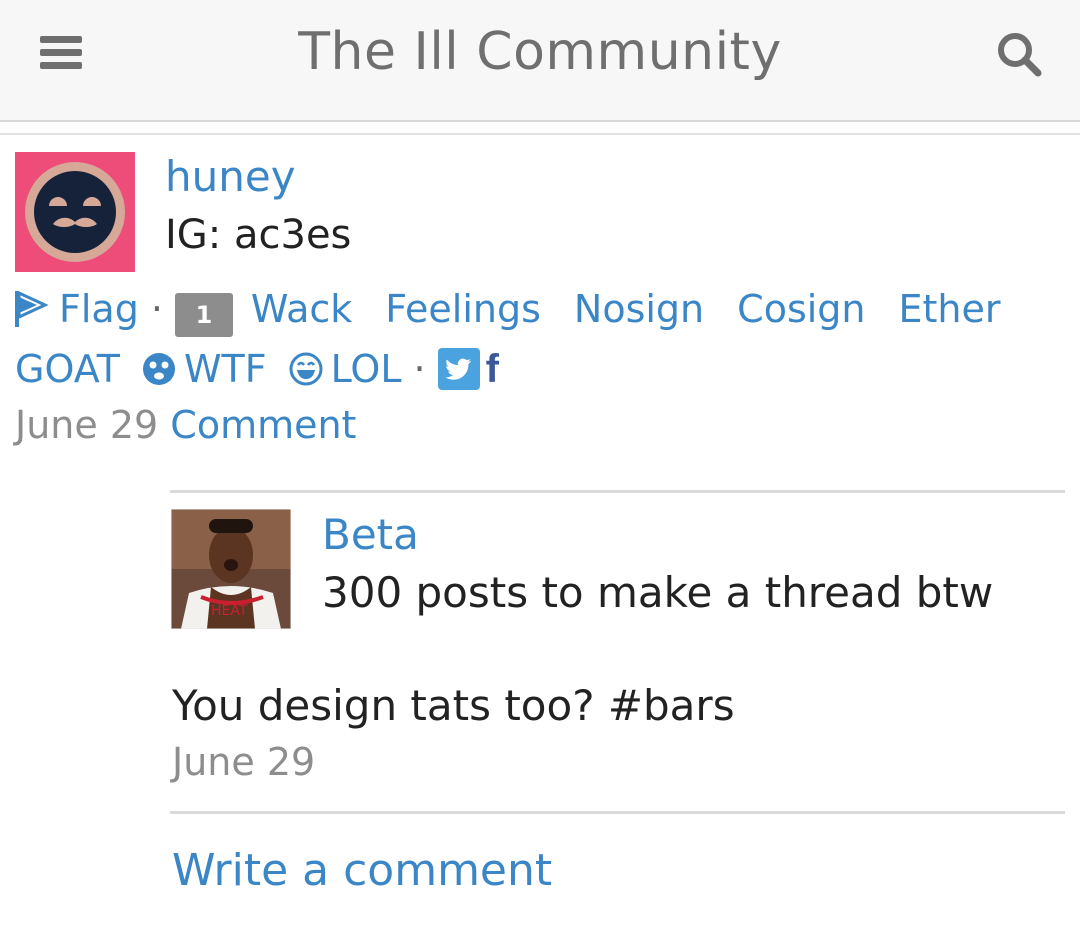  I want to click on user-avatar, so click(75, 212).